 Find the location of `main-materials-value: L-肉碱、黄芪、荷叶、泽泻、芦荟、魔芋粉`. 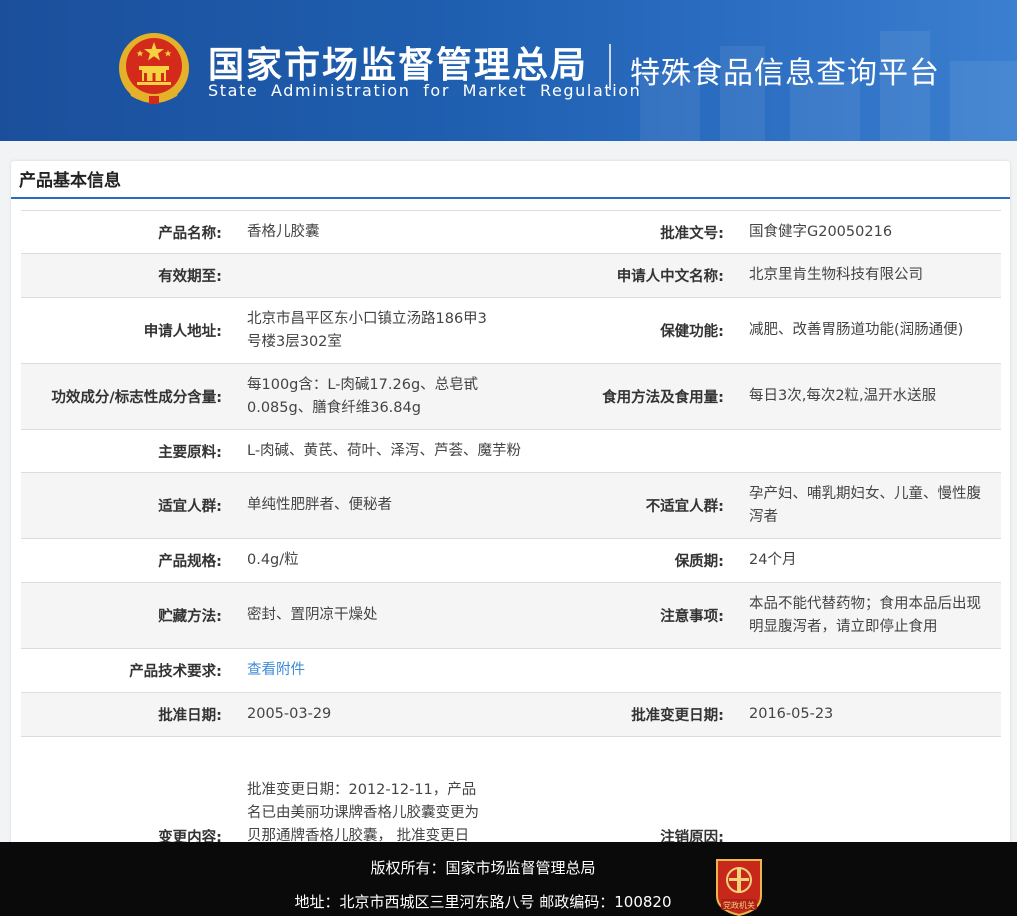

main-materials-value: L-肉碱、黄芪、荷叶、泽泻、芦荟、魔芋粉 is located at coordinates (384, 450).